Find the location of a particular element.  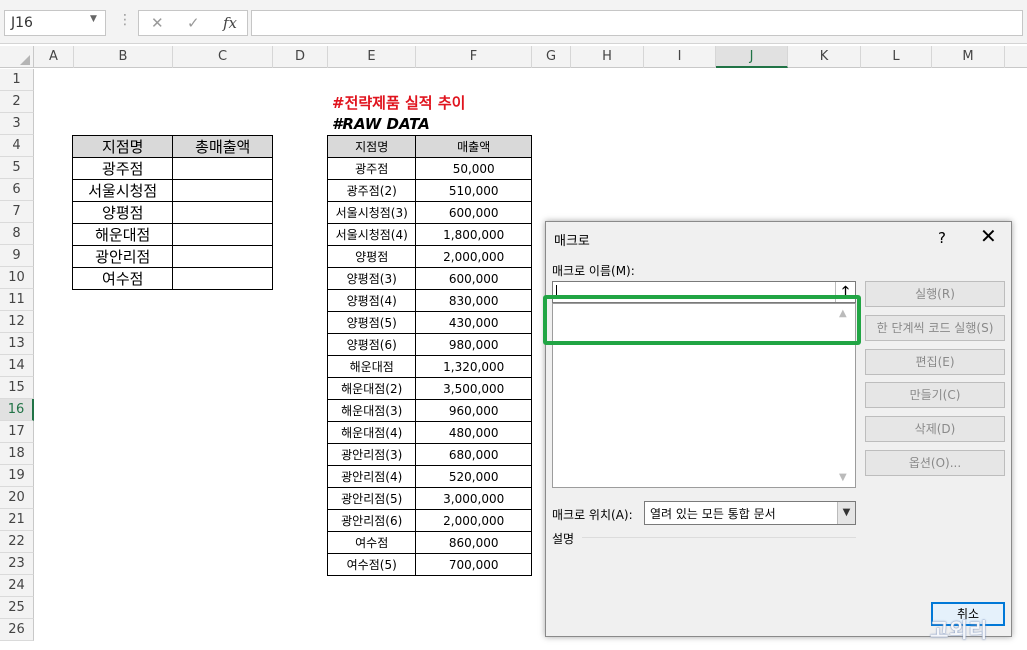

row-header-9: 9 is located at coordinates (17, 256).